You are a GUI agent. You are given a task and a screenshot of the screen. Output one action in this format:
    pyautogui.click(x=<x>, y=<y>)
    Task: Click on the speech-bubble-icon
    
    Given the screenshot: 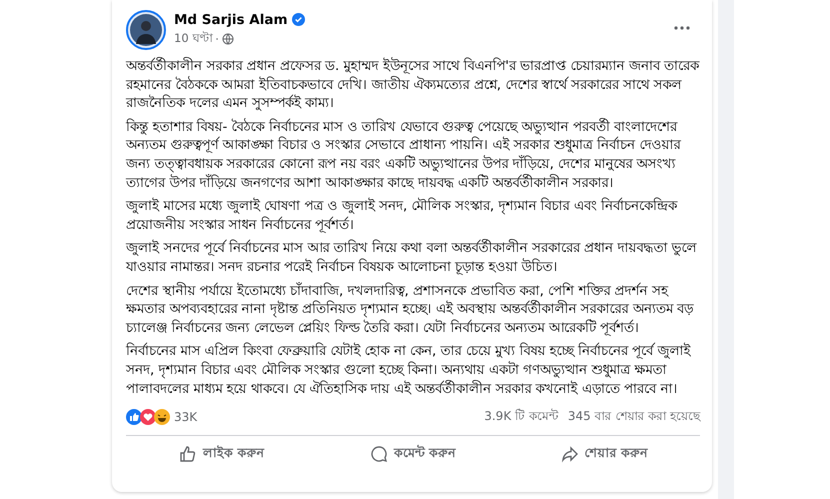 What is the action you would take?
    pyautogui.click(x=379, y=454)
    